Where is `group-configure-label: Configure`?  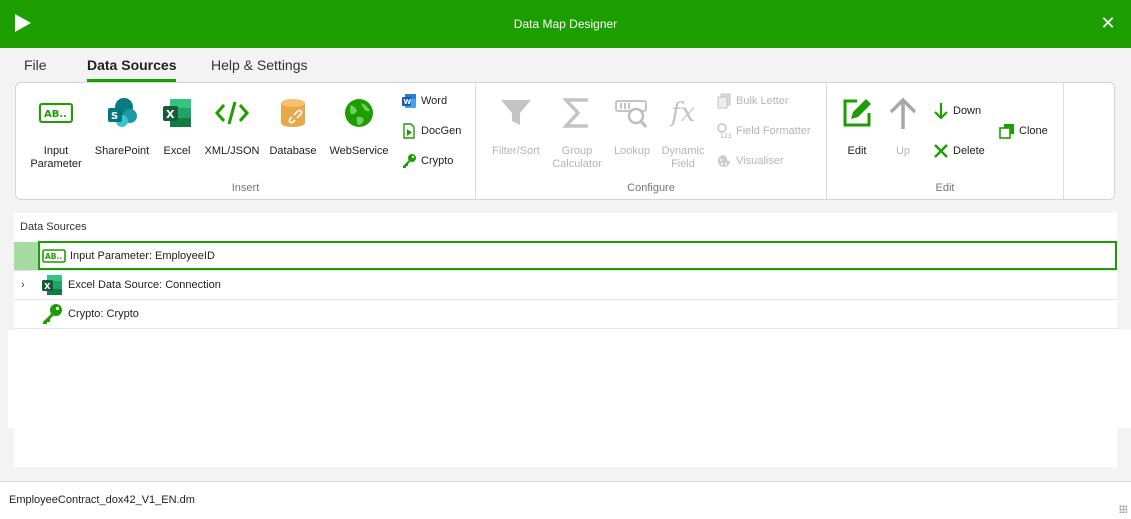 group-configure-label: Configure is located at coordinates (651, 188).